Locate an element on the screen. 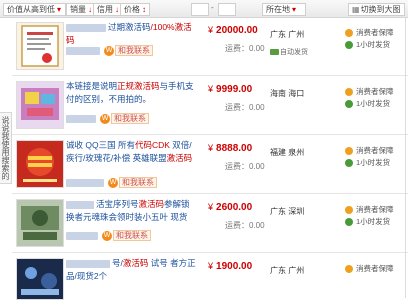 This screenshot has width=408, height=300. listing-title-text: 活宝序列号 is located at coordinates (117, 204).